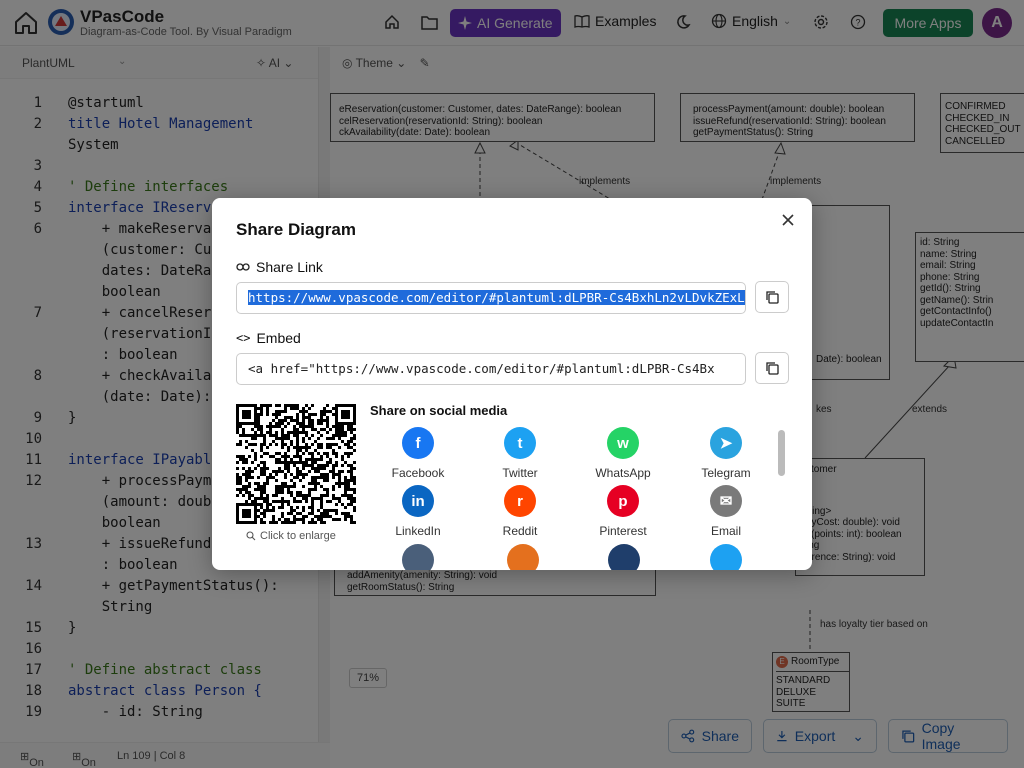  Describe the element at coordinates (781, 453) in the screenshot. I see `social-scrollbar` at that location.